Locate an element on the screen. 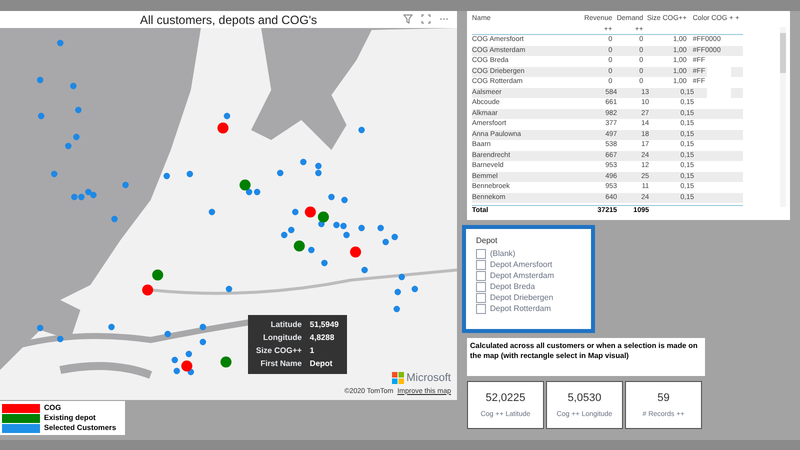 The width and height of the screenshot is (800, 450). tooltip-label: Longitude is located at coordinates (282, 338).